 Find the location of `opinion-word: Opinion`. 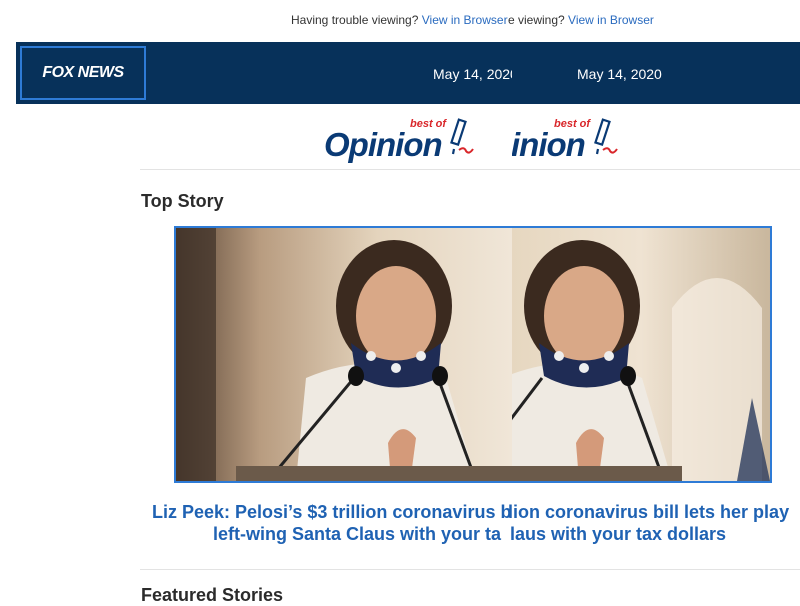

opinion-word: Opinion is located at coordinates (383, 144).